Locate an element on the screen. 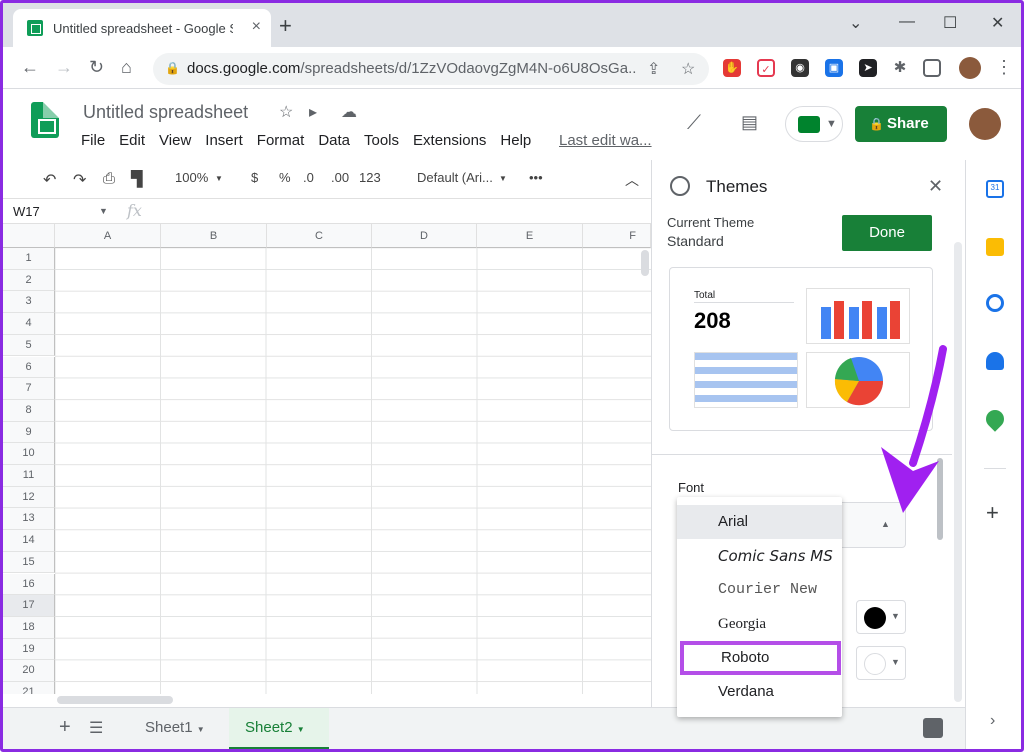 The image size is (1024, 752). row-header: 4 is located at coordinates (29, 324).